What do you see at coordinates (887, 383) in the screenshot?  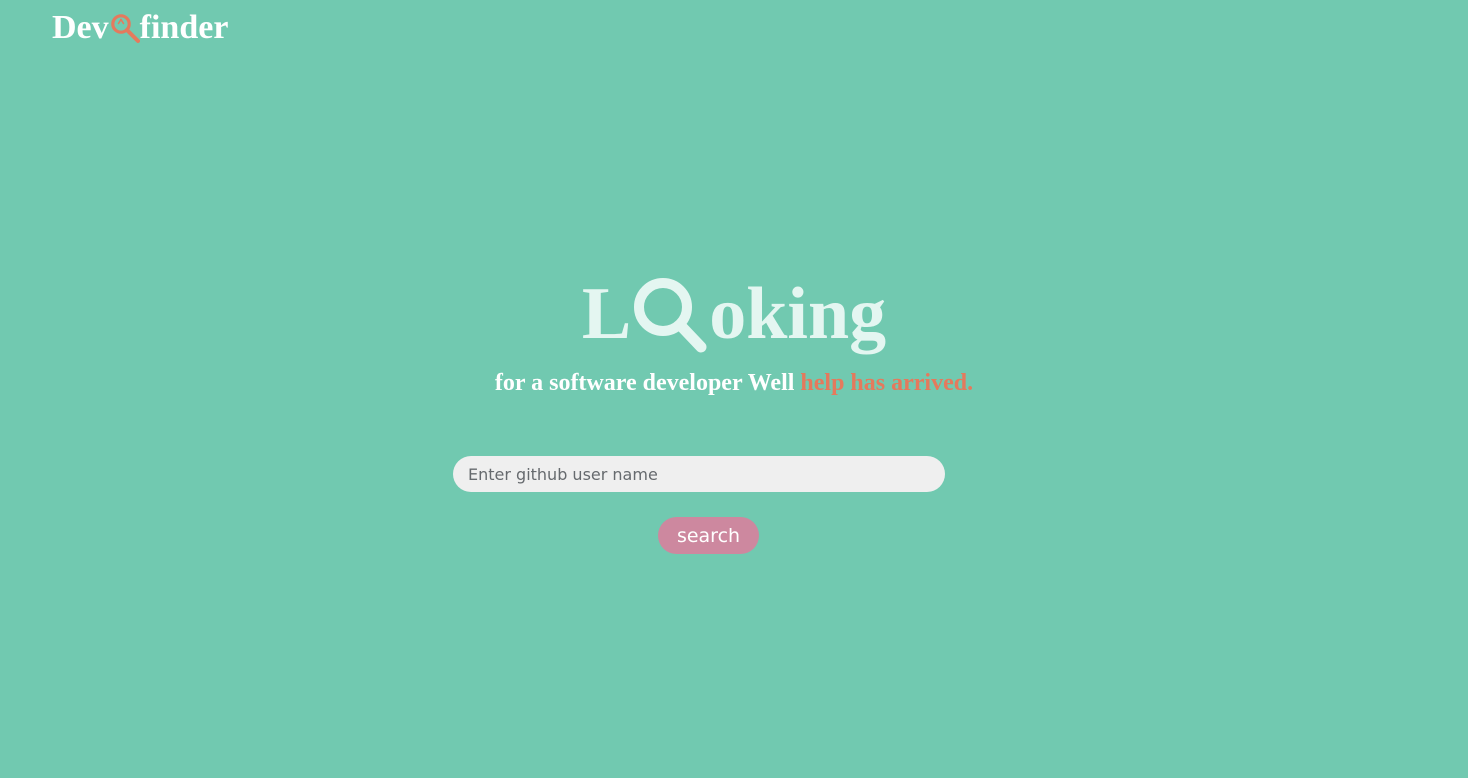 I see `tagline-accent: help has arrived.` at bounding box center [887, 383].